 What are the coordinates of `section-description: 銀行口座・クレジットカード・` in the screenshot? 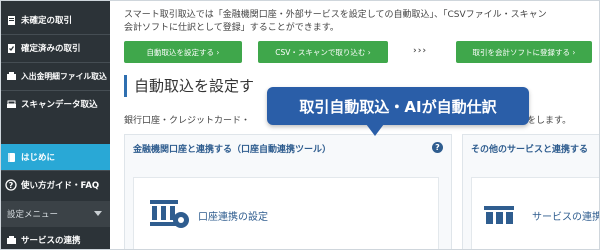 It's located at (187, 121).